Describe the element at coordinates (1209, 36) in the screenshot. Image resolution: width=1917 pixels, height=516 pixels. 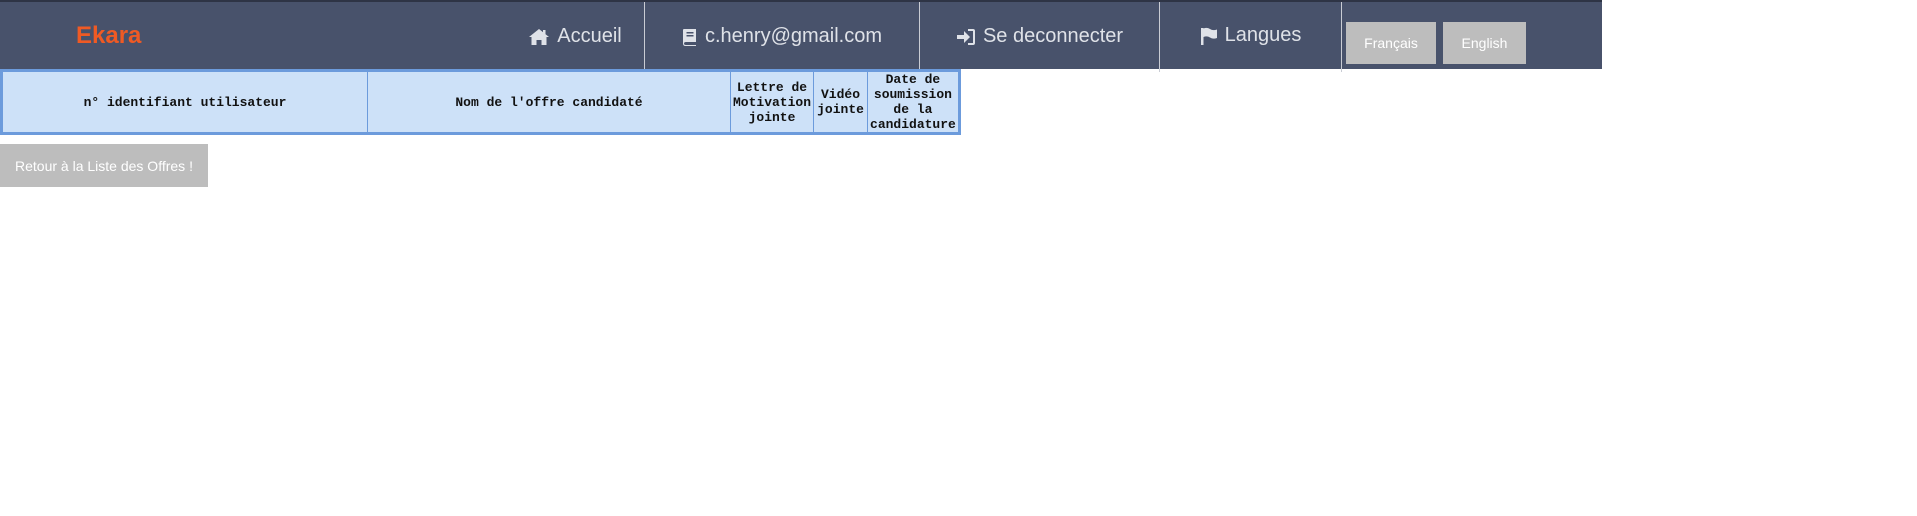
I see `flag-icon` at that location.